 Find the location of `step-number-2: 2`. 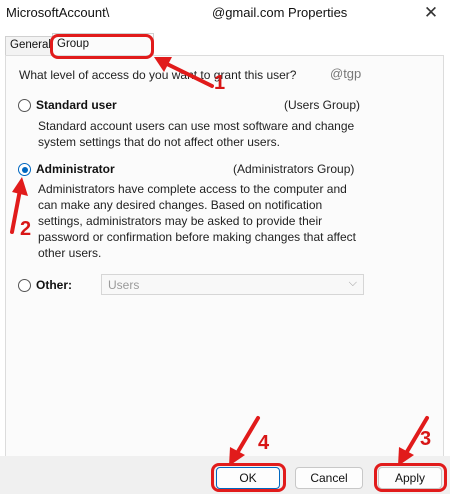

step-number-2: 2 is located at coordinates (26, 229).